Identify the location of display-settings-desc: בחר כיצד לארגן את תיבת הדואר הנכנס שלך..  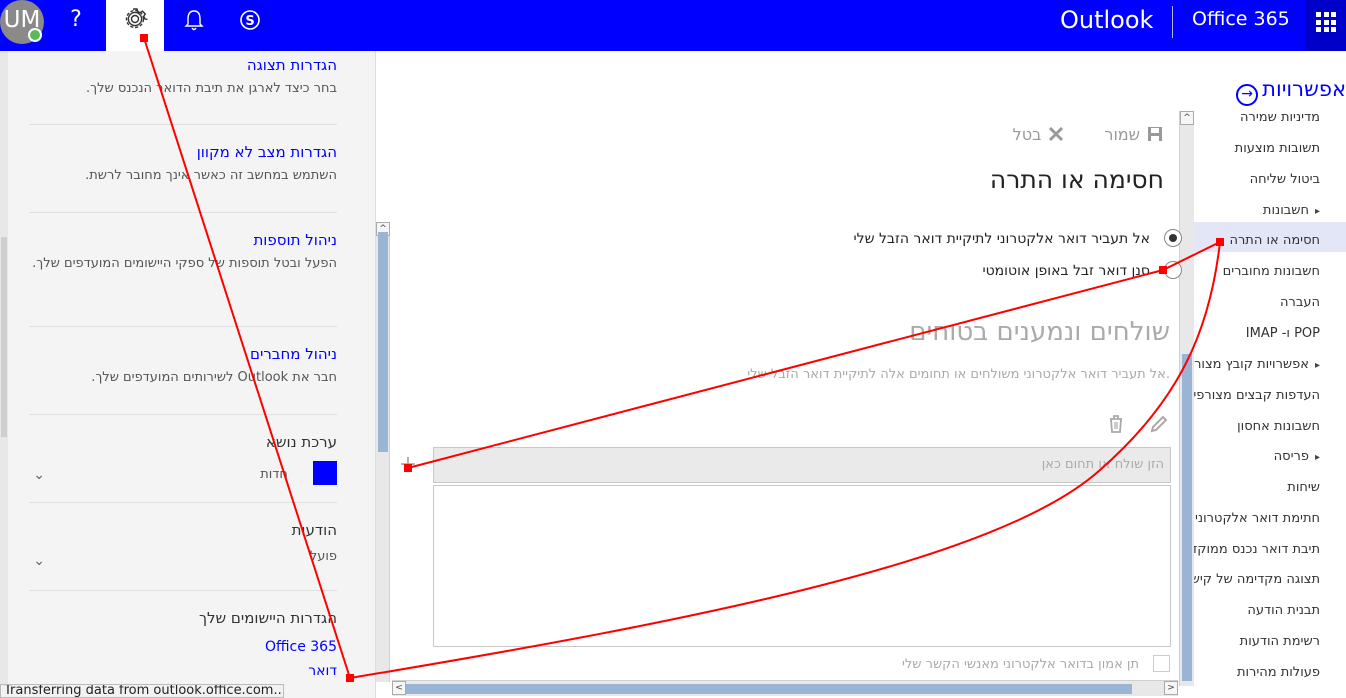
(211, 88).